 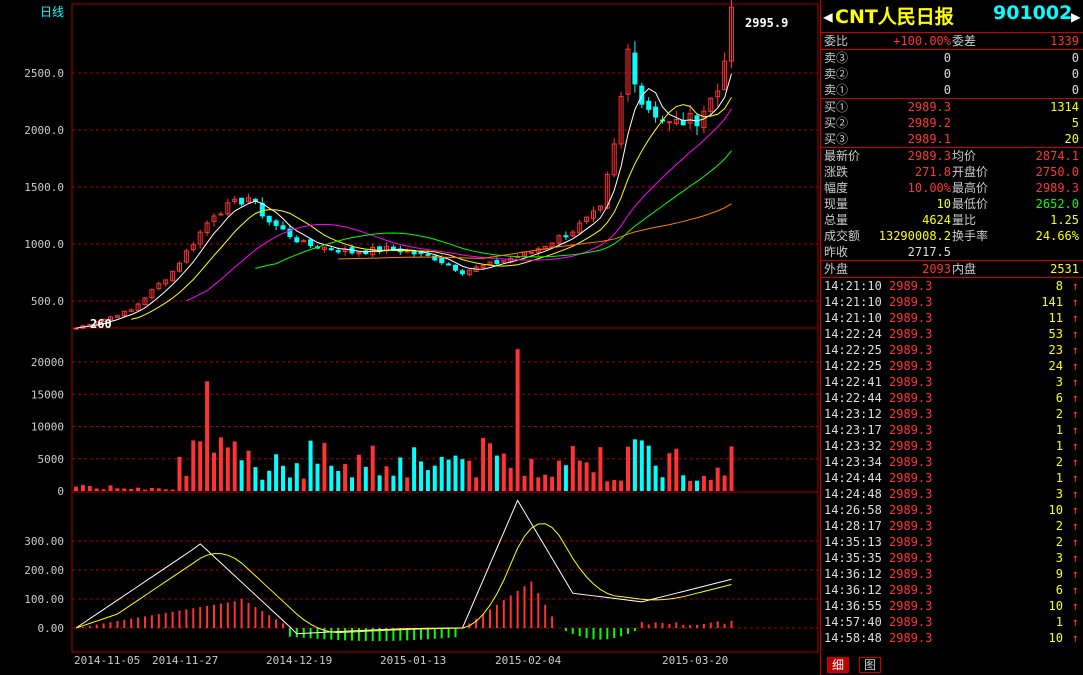 What do you see at coordinates (493, 209) in the screenshot?
I see `ma30-line` at bounding box center [493, 209].